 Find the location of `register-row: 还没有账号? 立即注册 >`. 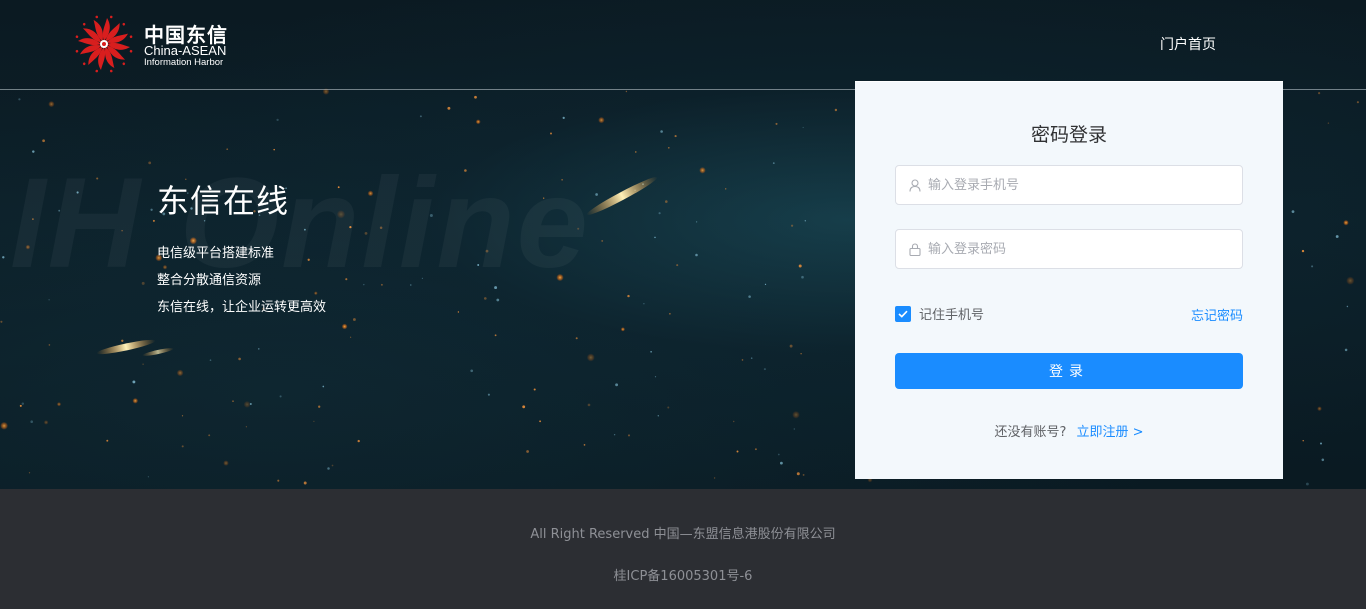

register-row: 还没有账号? 立即注册 > is located at coordinates (1069, 430).